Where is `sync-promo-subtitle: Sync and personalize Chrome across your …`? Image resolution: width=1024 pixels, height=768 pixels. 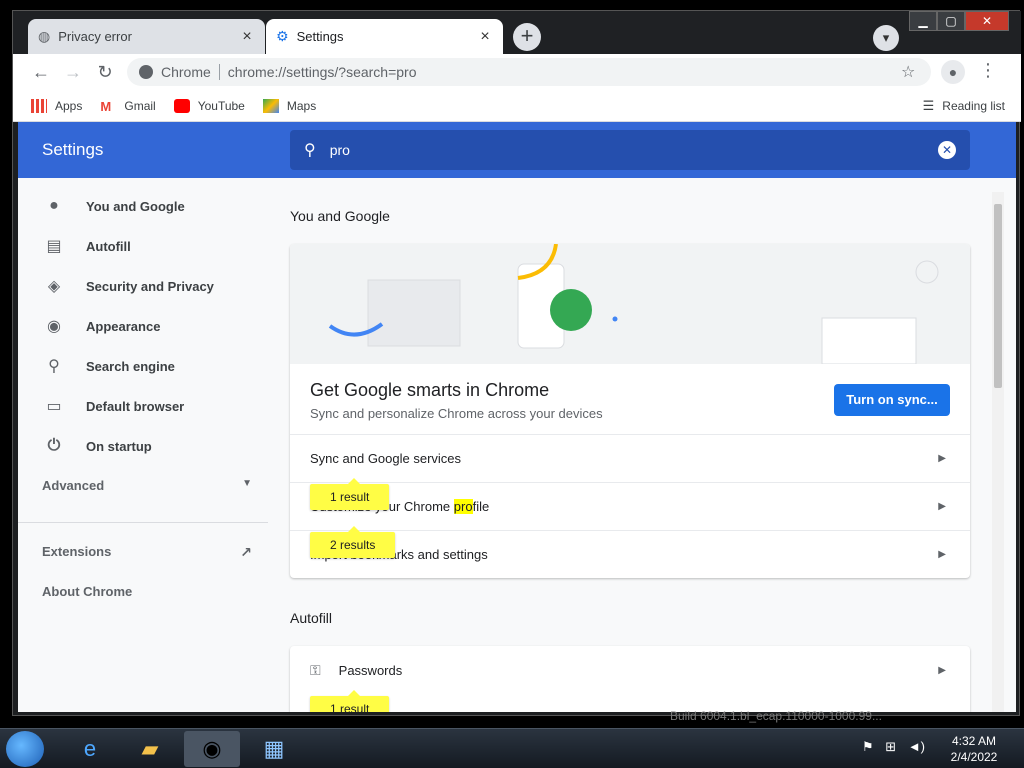
sync-promo-subtitle: Sync and personalize Chrome across your … is located at coordinates (456, 413).